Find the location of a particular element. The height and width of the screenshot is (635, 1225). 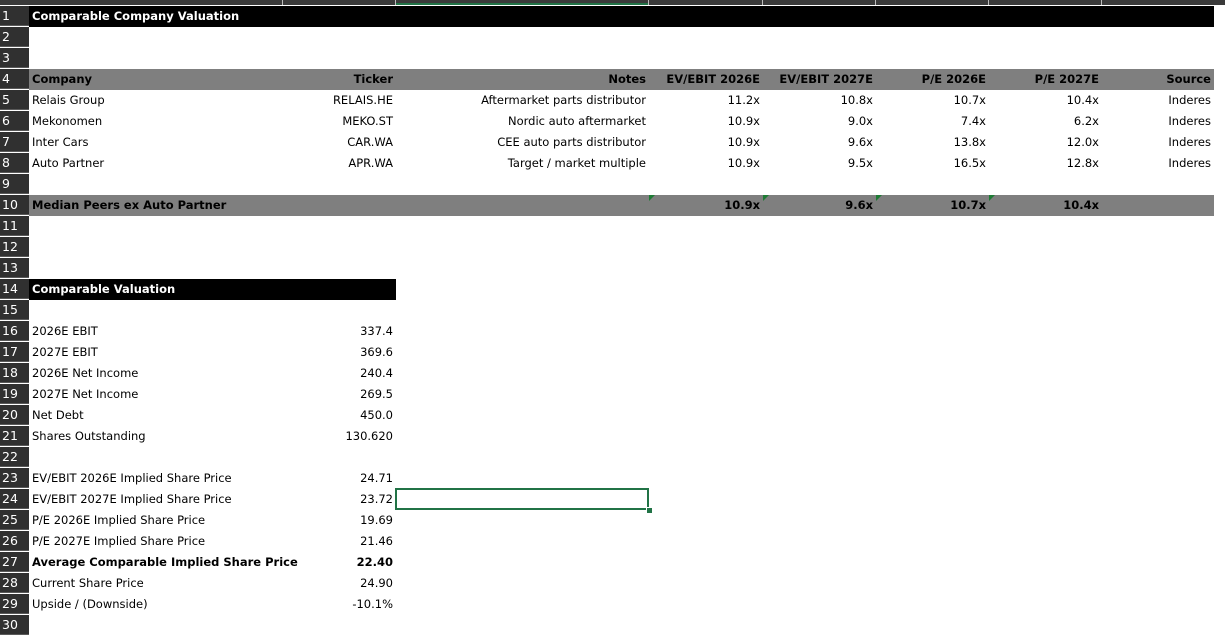

peer-ticker: CAR.WA is located at coordinates (339, 142).